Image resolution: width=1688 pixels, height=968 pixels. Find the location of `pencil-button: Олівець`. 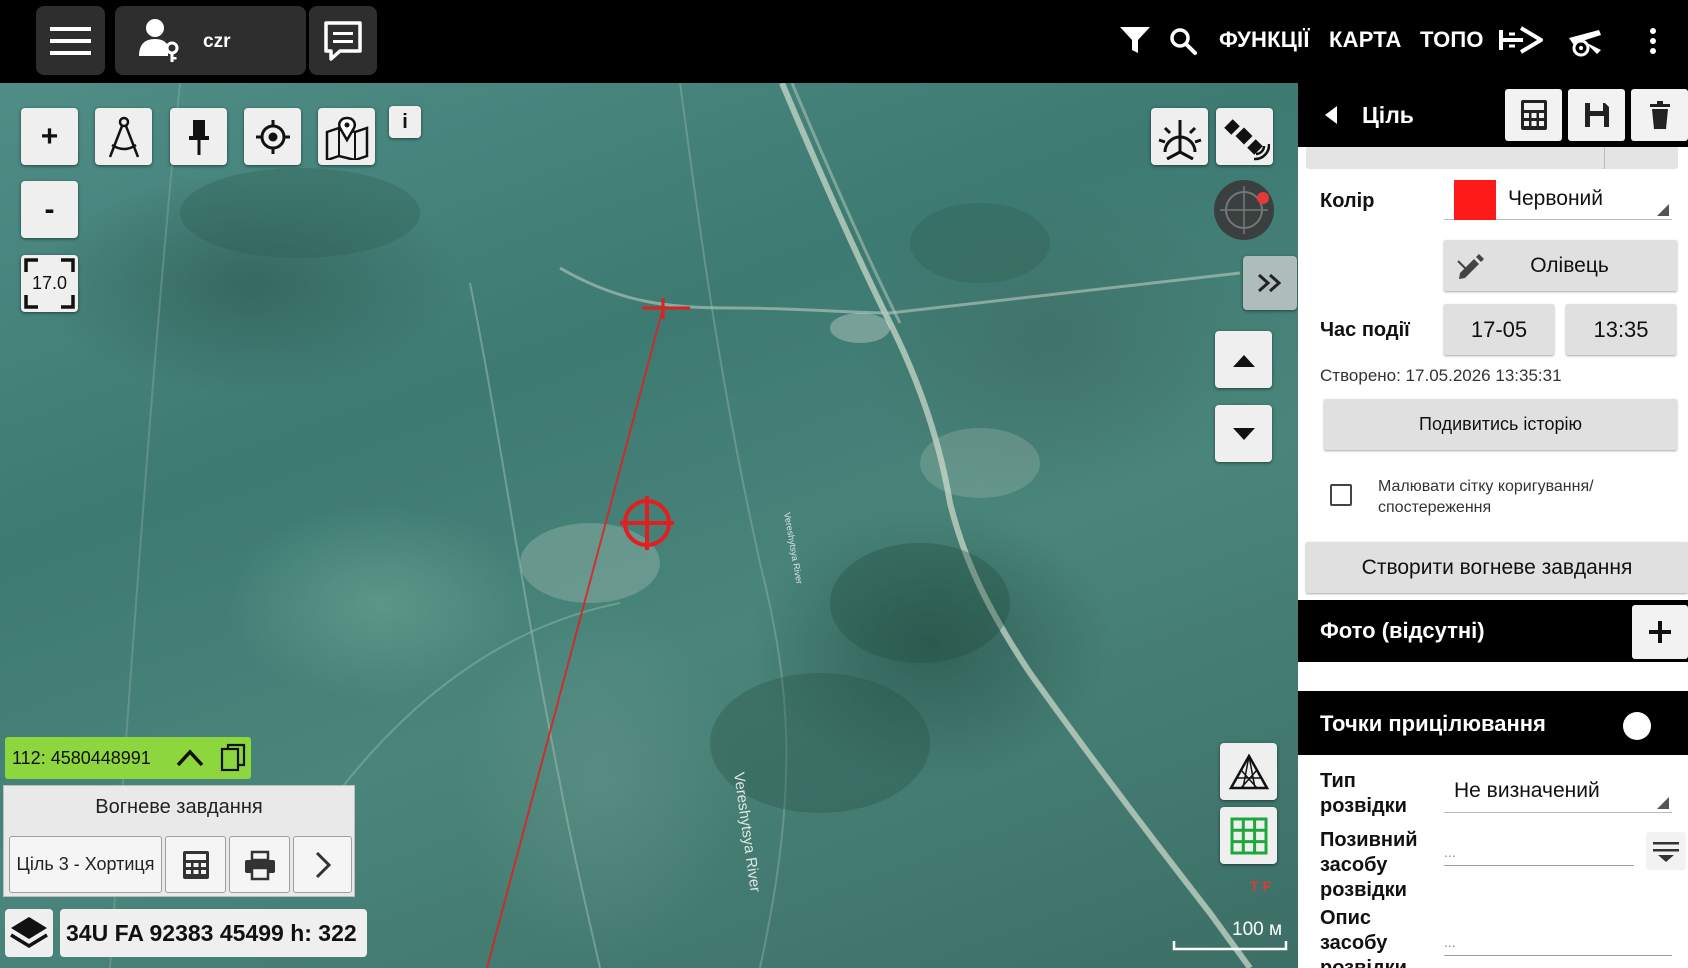

pencil-button: Олівець is located at coordinates (1560, 265).